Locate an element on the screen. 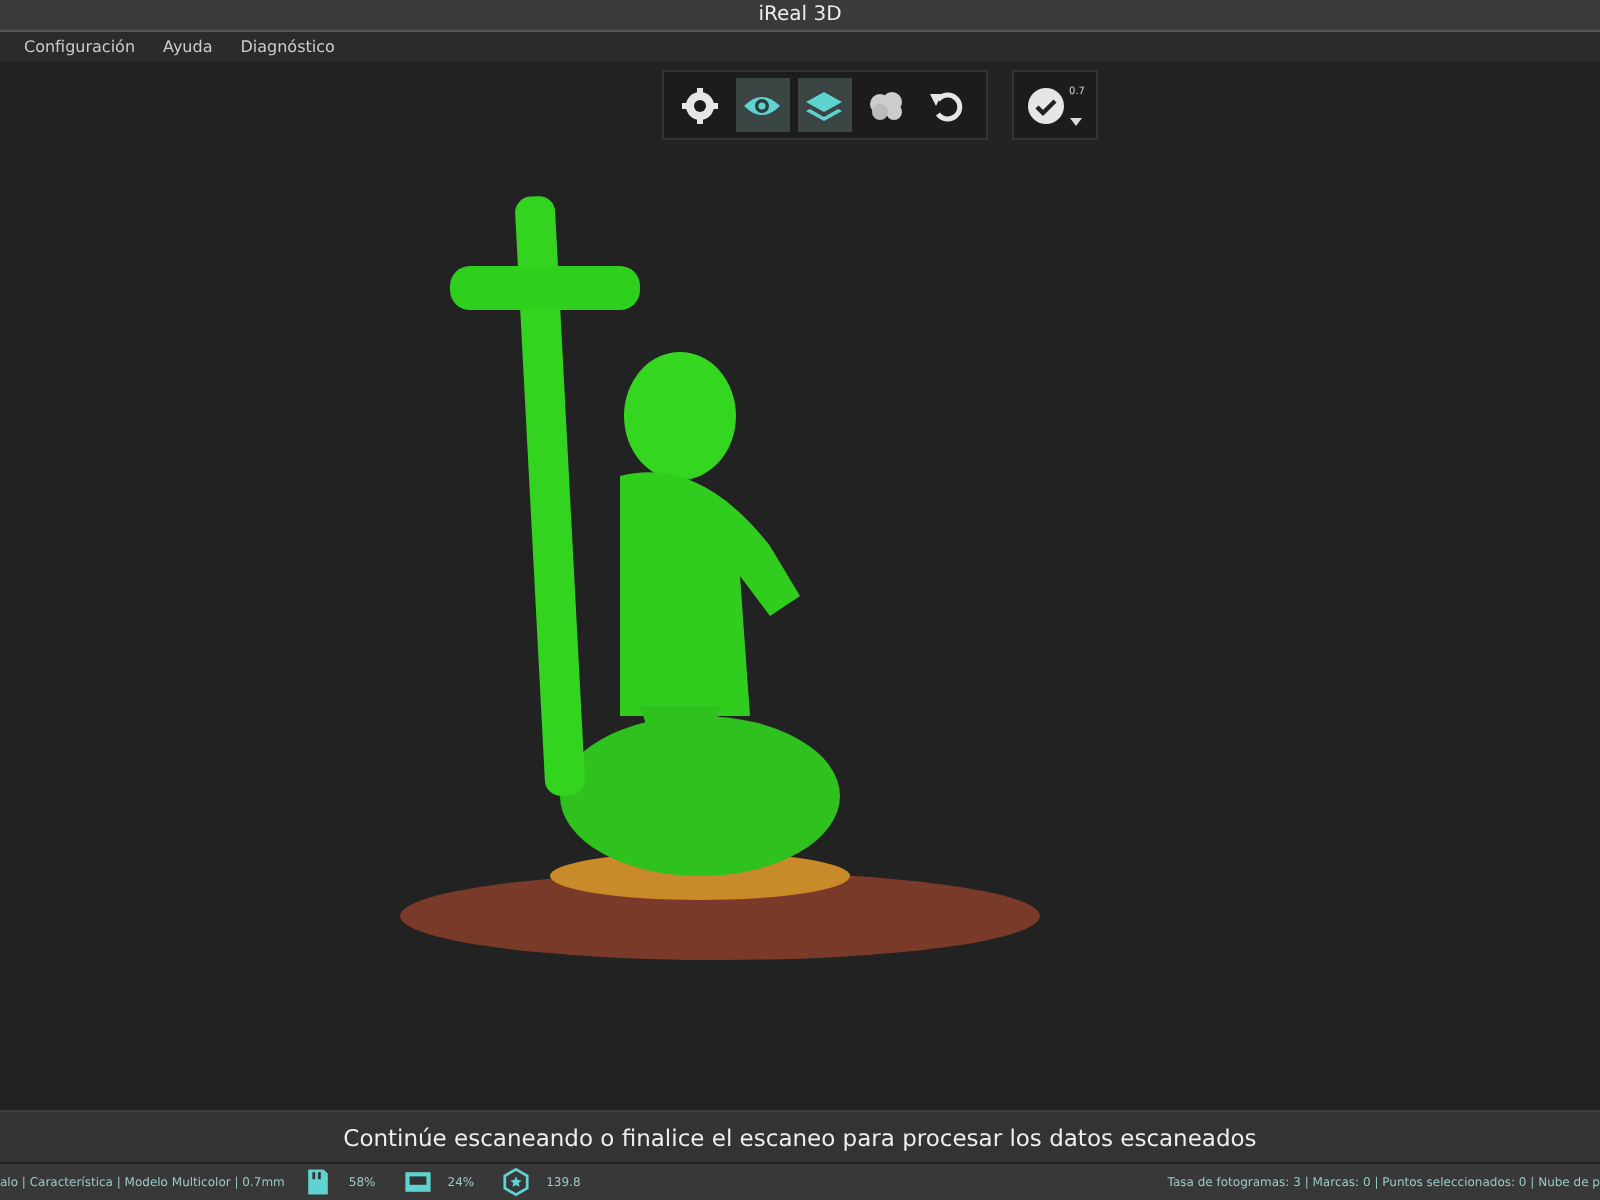  menu-item: Configuración is located at coordinates (80, 47).